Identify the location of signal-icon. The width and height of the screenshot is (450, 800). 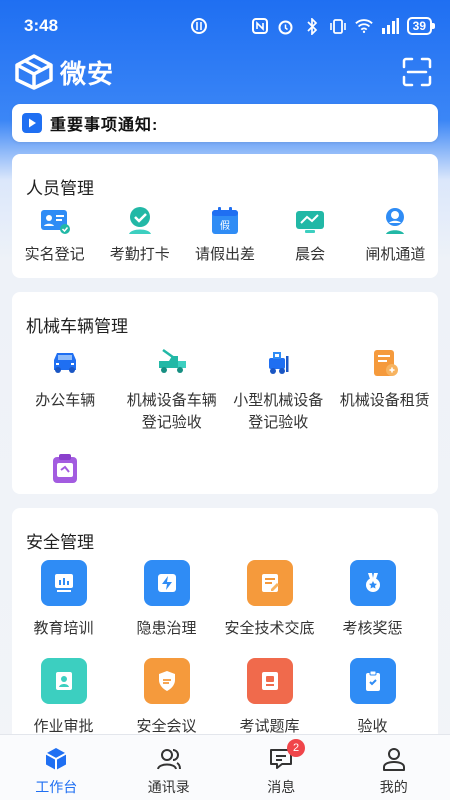
(390, 26).